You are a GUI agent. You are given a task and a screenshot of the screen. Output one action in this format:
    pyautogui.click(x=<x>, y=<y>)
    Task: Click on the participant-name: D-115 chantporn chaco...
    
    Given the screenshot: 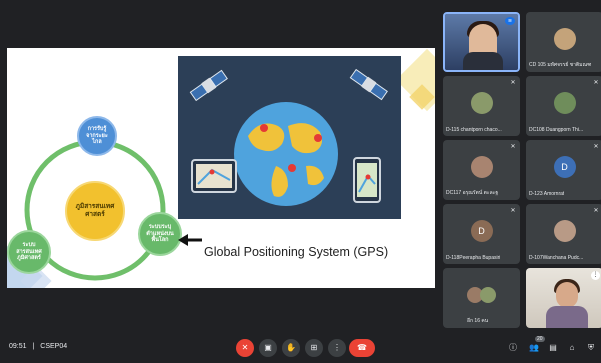 What is the action you would take?
    pyautogui.click(x=474, y=130)
    